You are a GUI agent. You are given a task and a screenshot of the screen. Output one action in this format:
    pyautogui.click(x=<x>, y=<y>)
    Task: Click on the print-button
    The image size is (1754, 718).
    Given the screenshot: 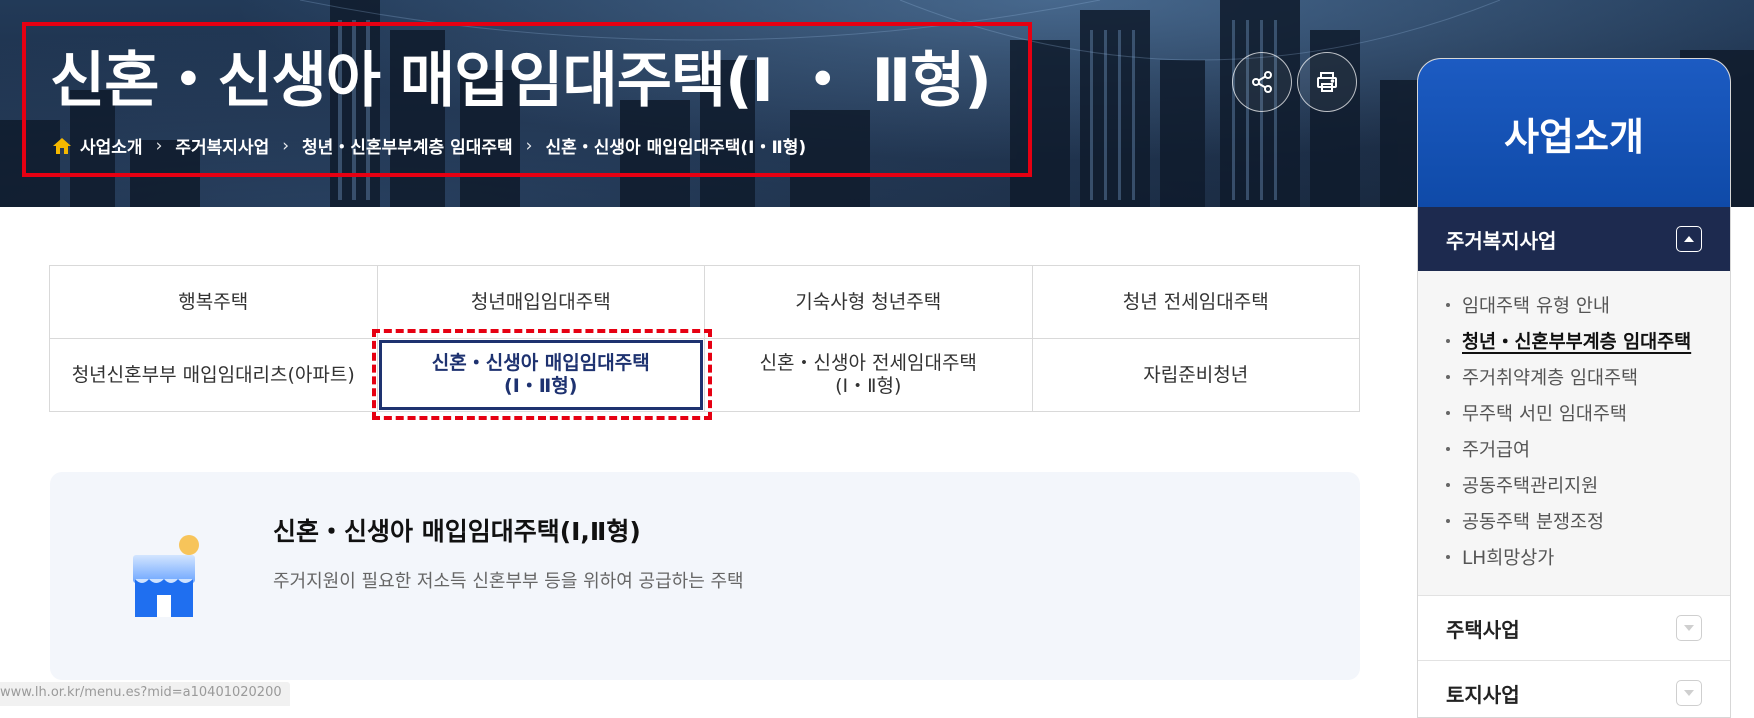 What is the action you would take?
    pyautogui.click(x=1327, y=82)
    